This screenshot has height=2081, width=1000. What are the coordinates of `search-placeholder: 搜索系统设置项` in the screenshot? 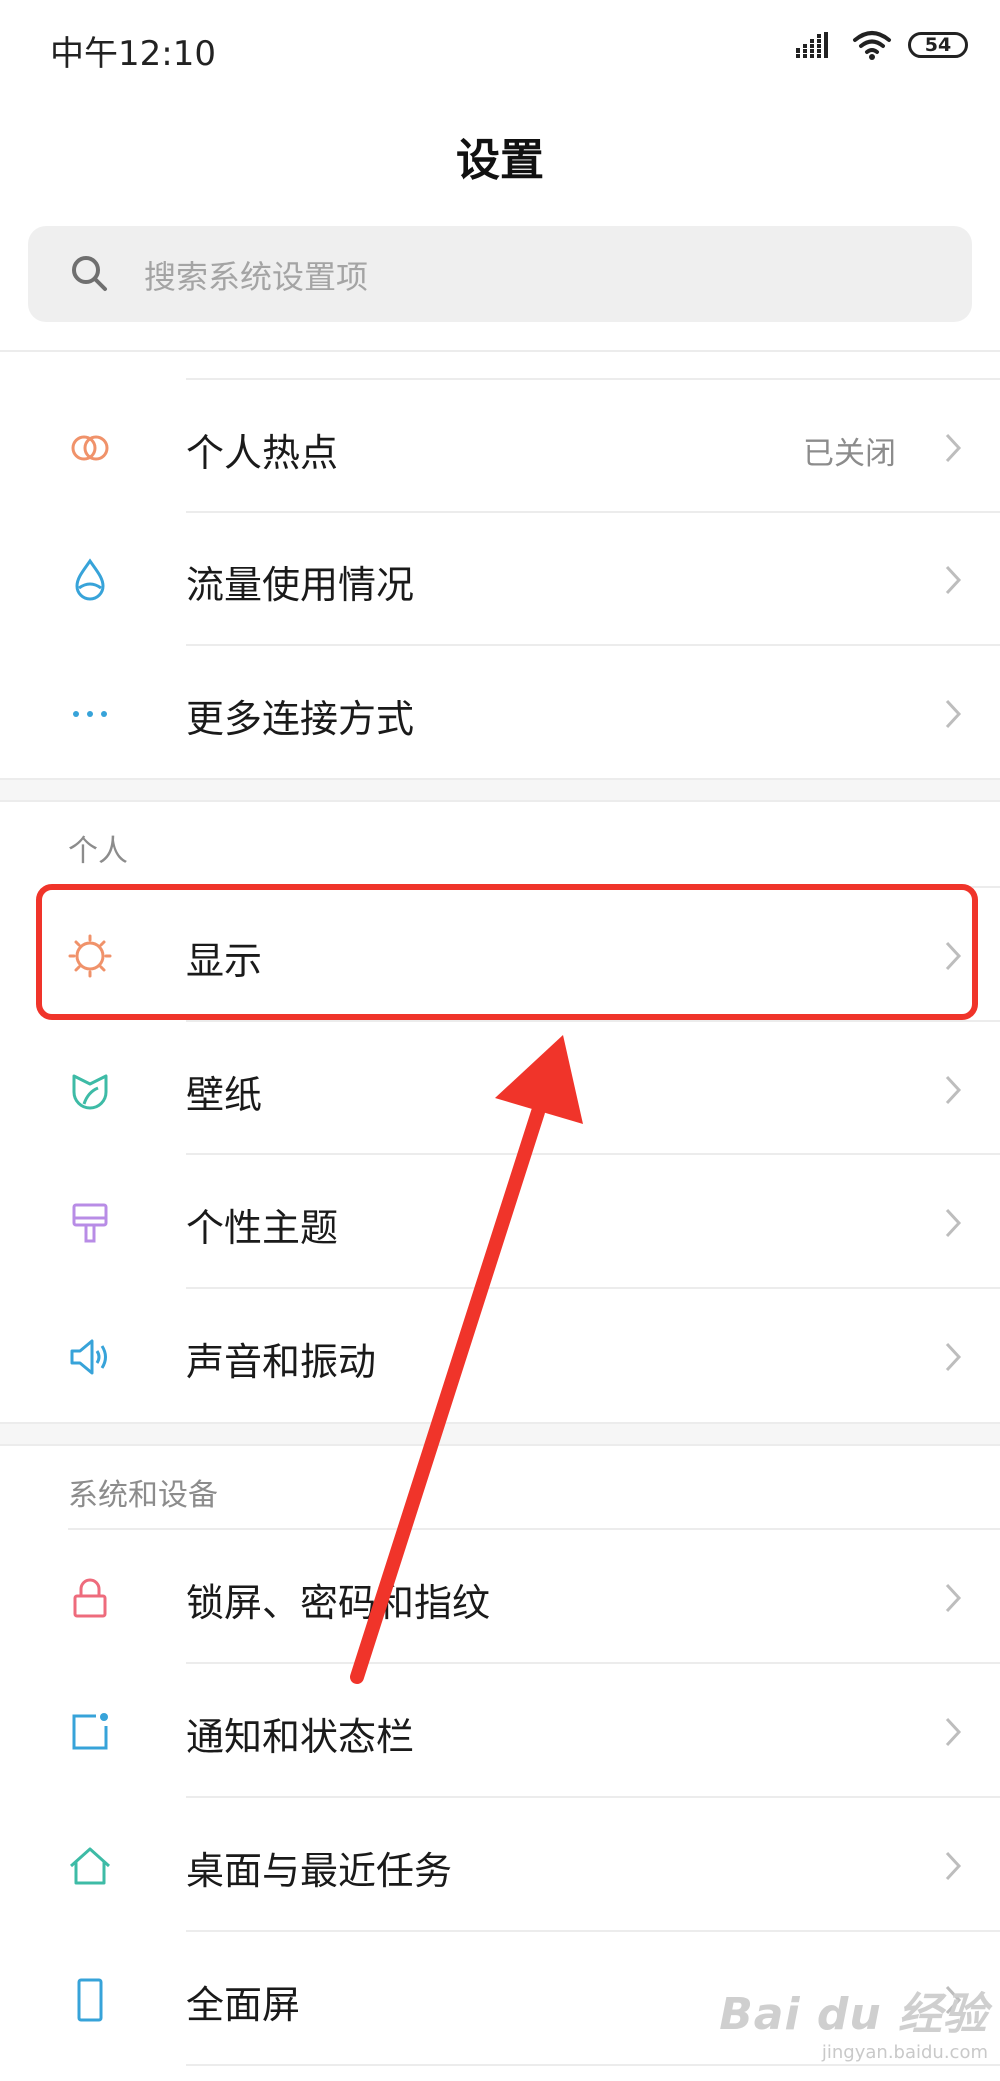 It's located at (256, 277).